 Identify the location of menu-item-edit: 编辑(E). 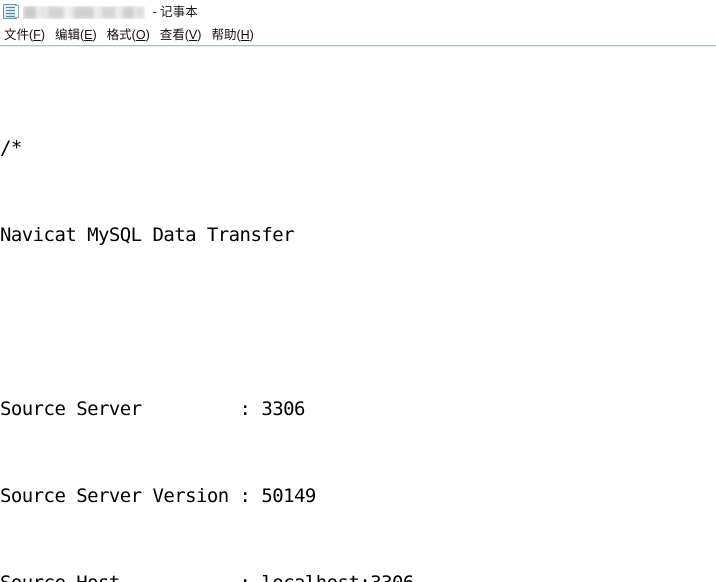
(77, 35).